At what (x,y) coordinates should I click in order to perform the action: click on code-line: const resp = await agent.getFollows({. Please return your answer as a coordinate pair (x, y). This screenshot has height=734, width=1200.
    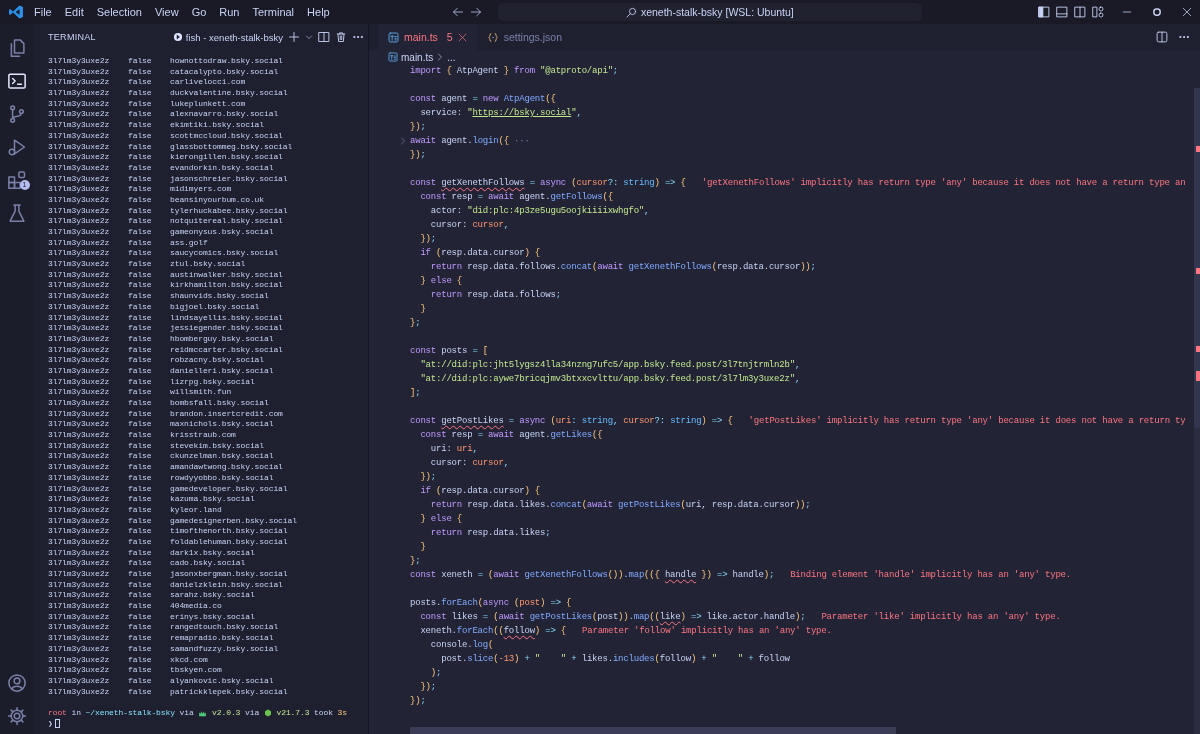
    Looking at the image, I should click on (516, 197).